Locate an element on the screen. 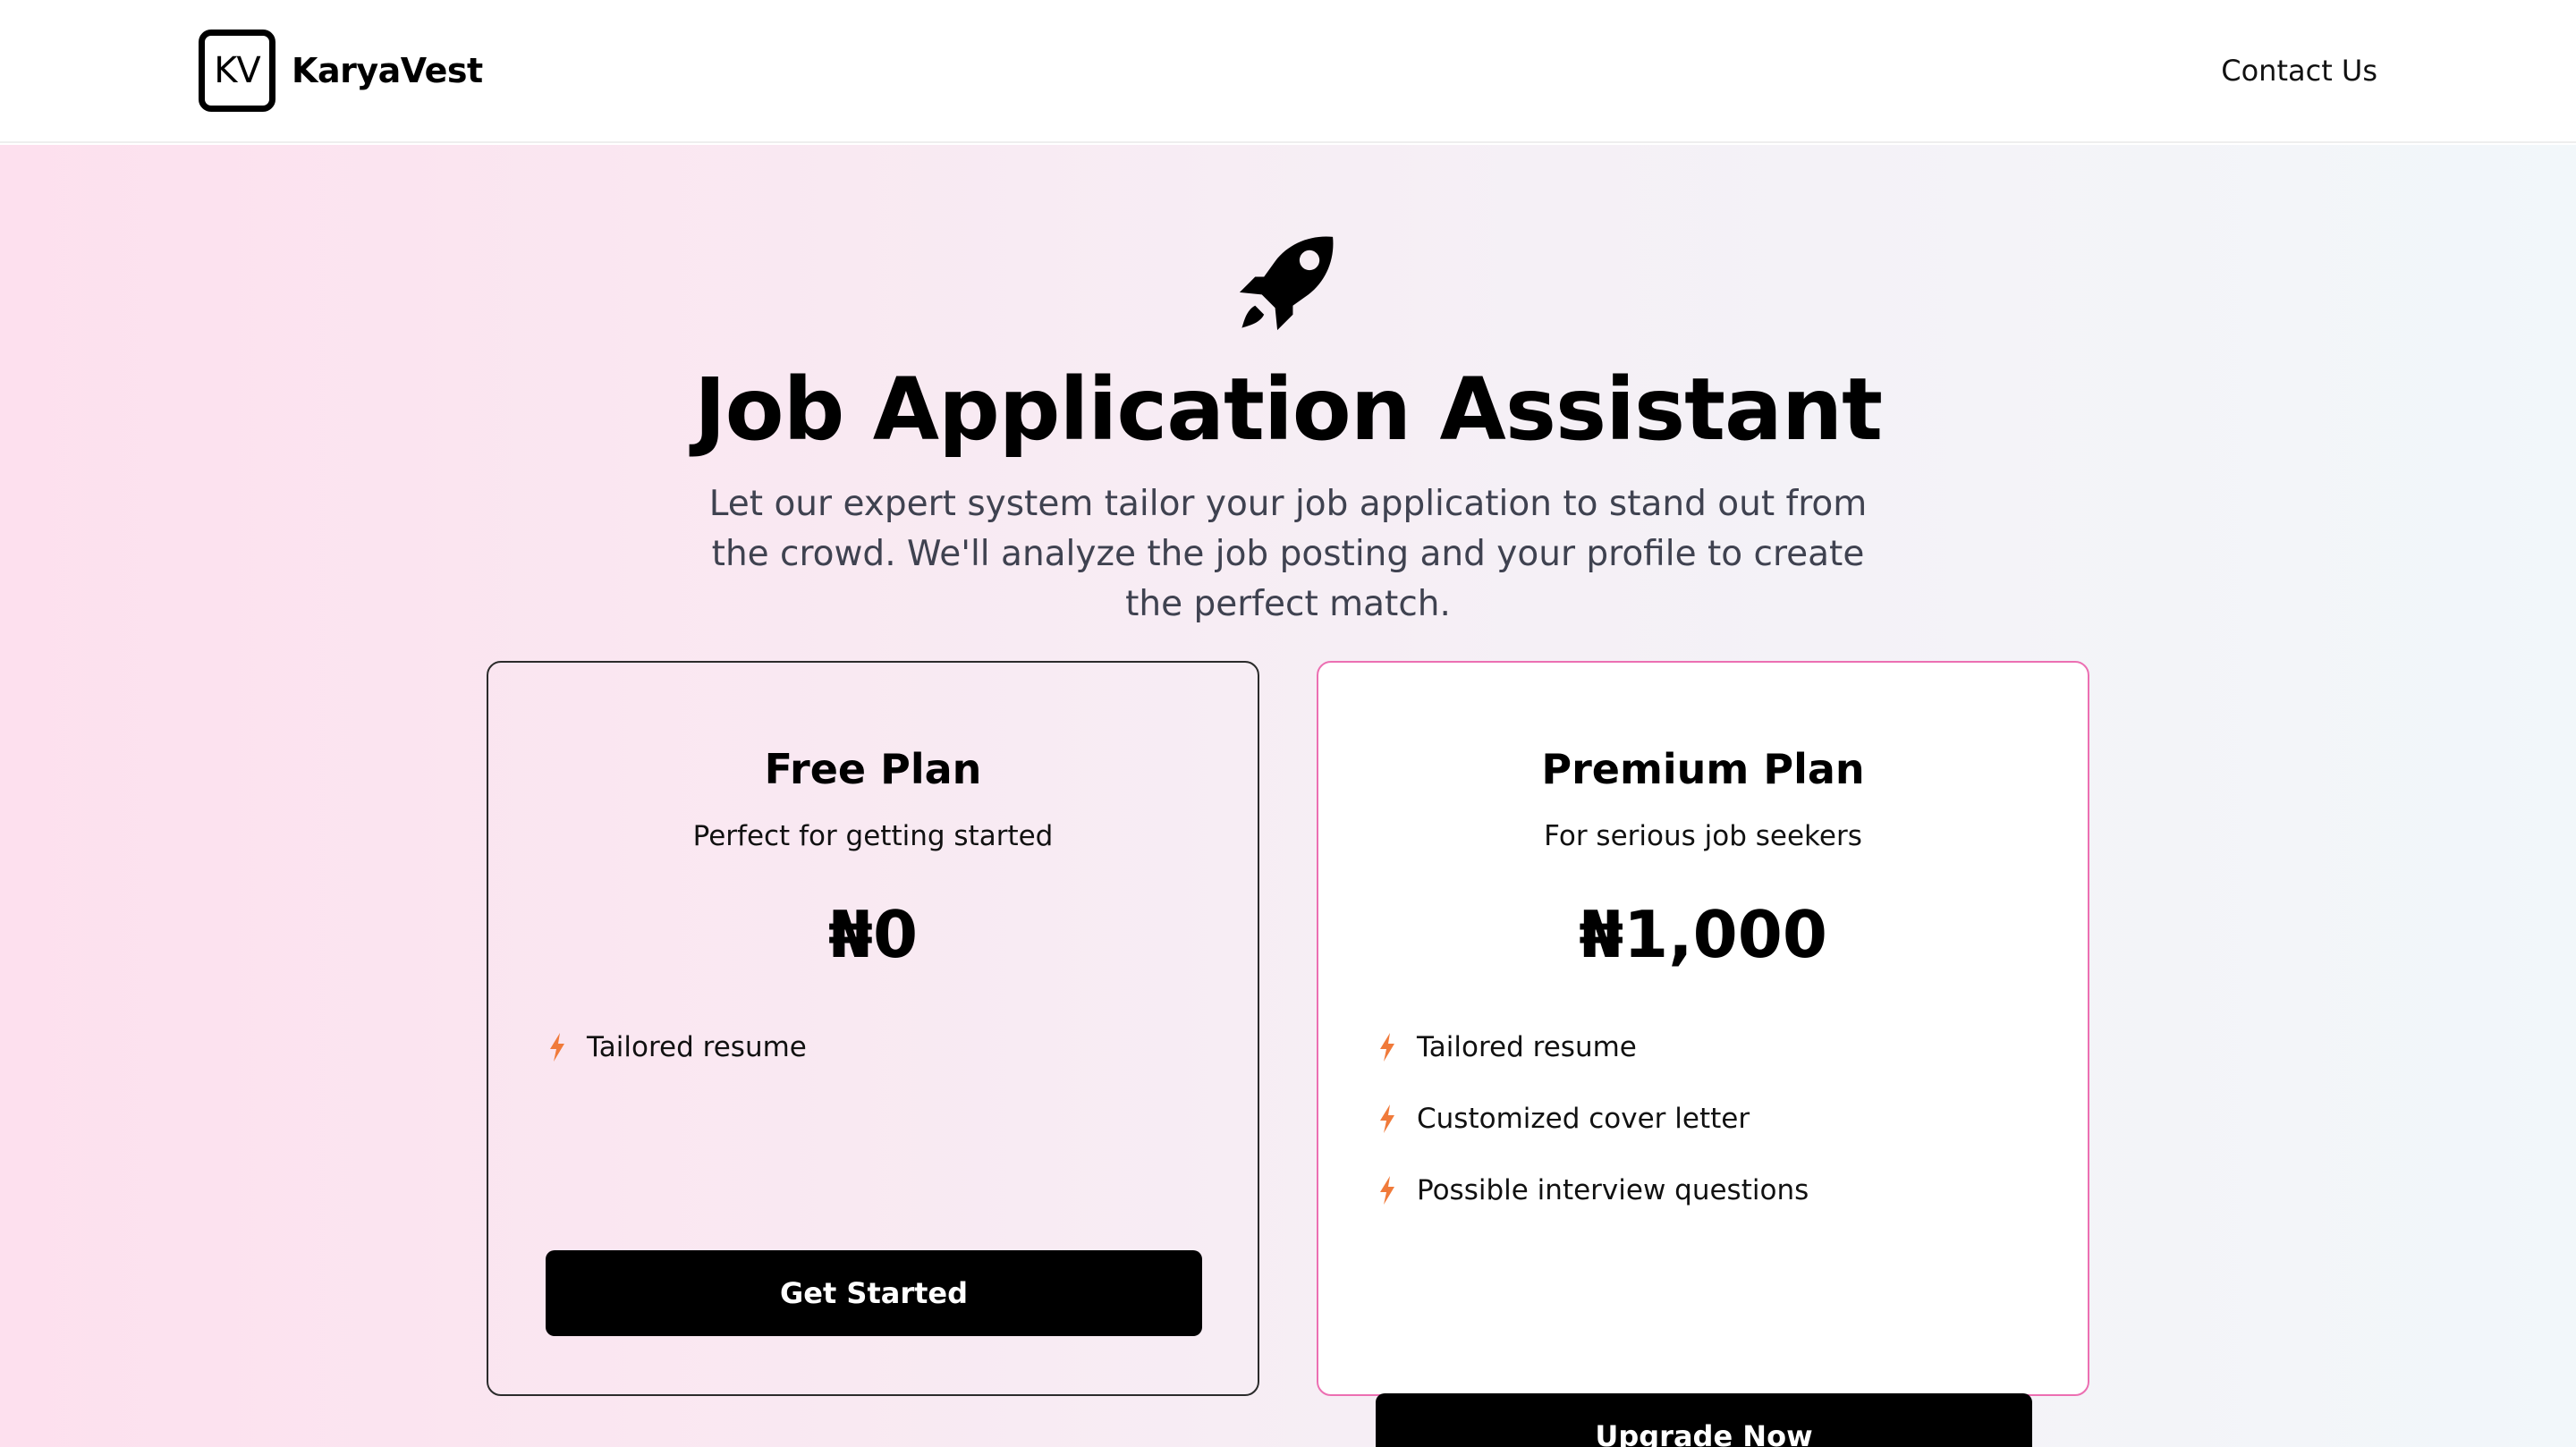 This screenshot has height=1447, width=2576. plan-title: Free Plan is located at coordinates (873, 769).